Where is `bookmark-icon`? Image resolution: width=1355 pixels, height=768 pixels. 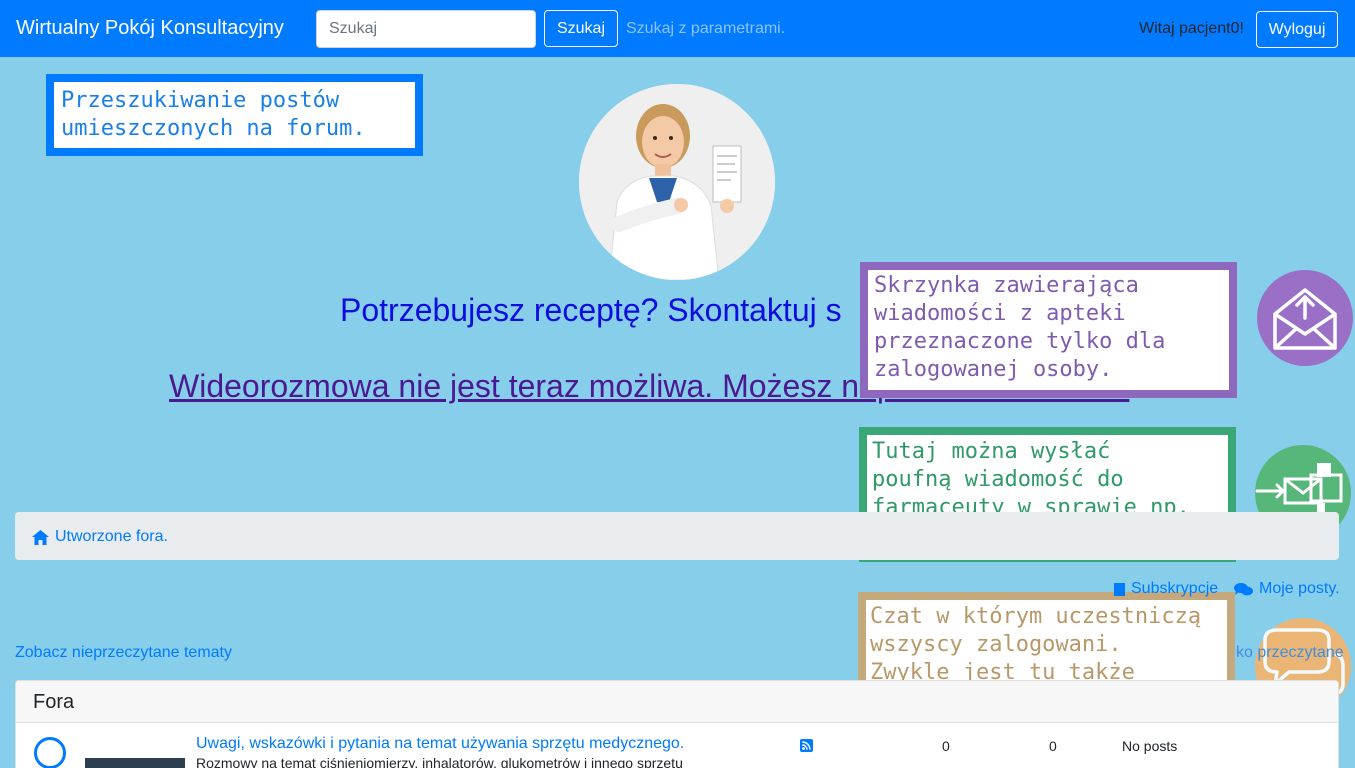
bookmark-icon is located at coordinates (1119, 589).